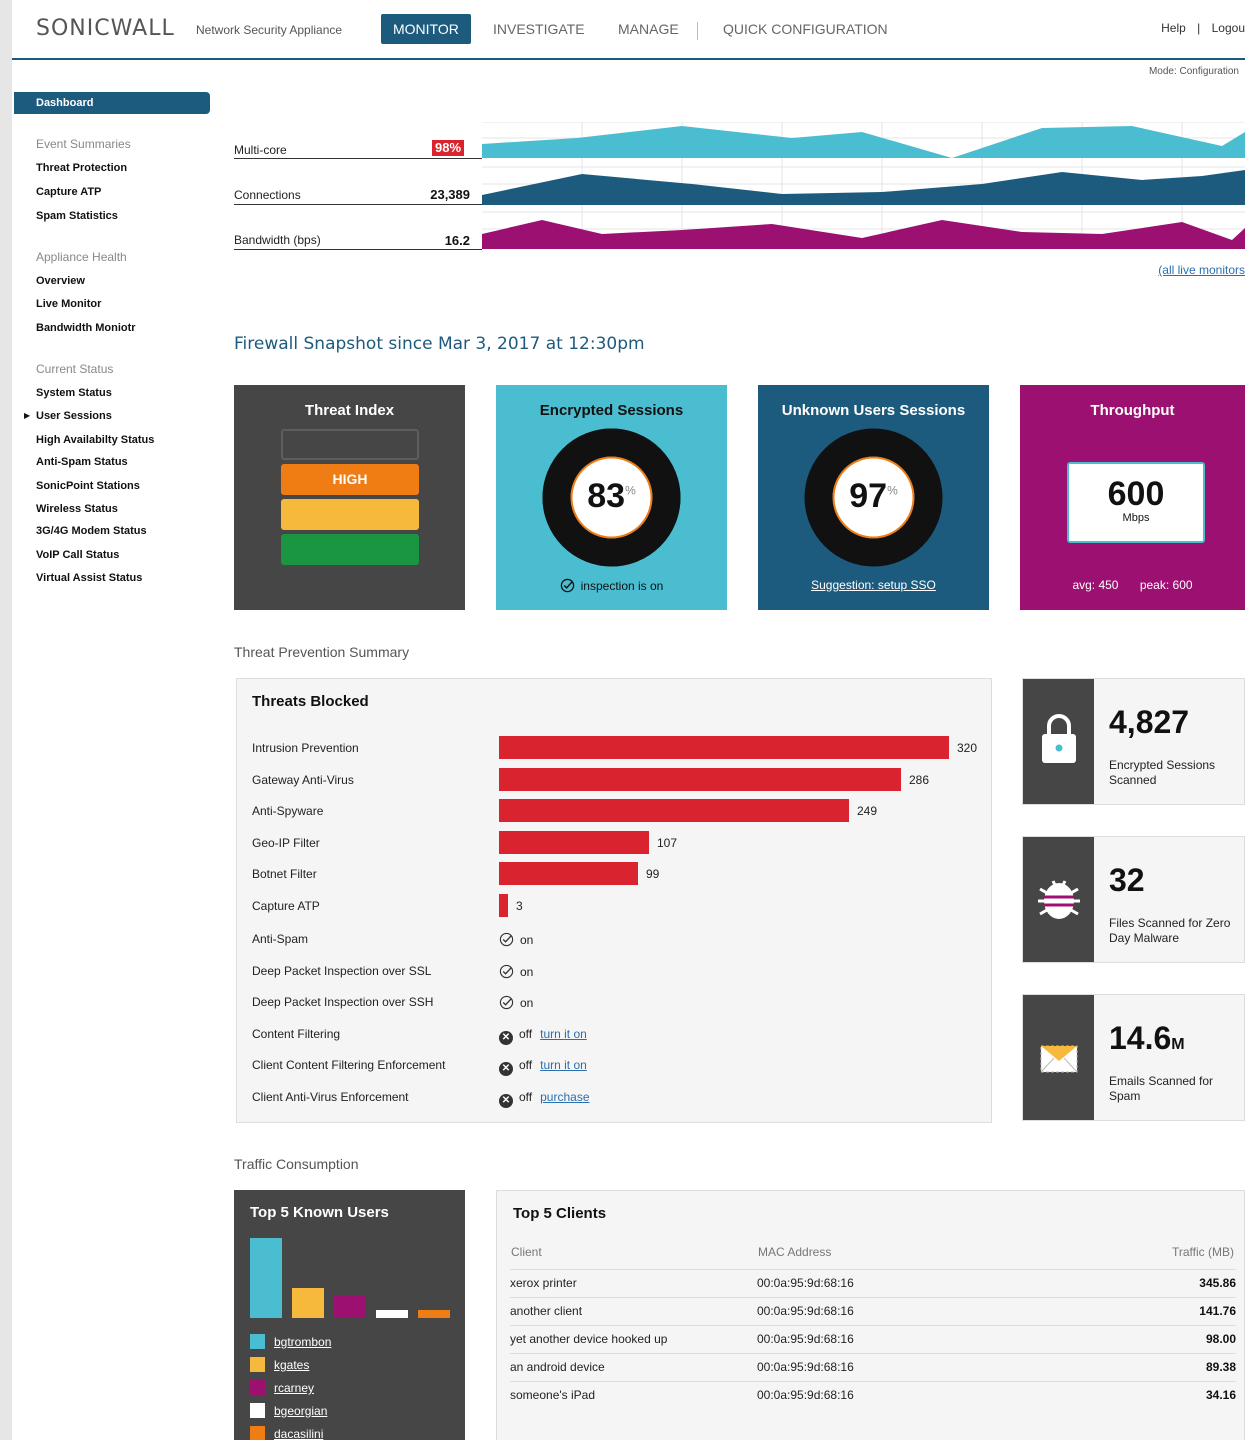  I want to click on status-dpi-ssl: on, so click(516, 971).